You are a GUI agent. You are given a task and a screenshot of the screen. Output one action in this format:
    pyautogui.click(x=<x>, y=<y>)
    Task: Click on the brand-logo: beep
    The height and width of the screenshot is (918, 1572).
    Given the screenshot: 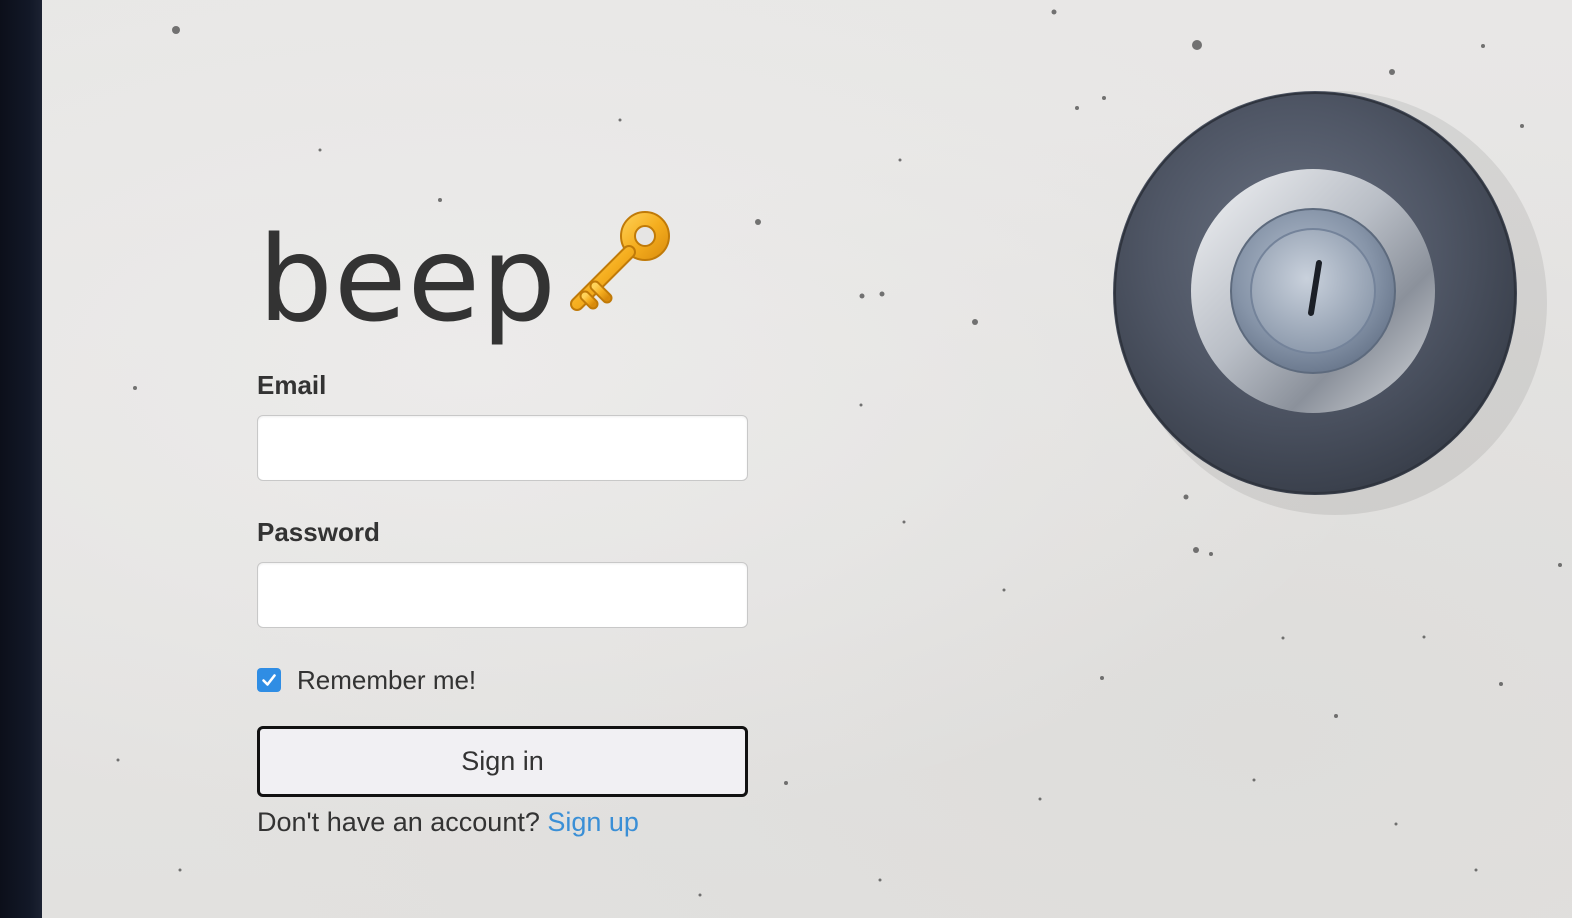 What is the action you would take?
    pyautogui.click(x=470, y=280)
    